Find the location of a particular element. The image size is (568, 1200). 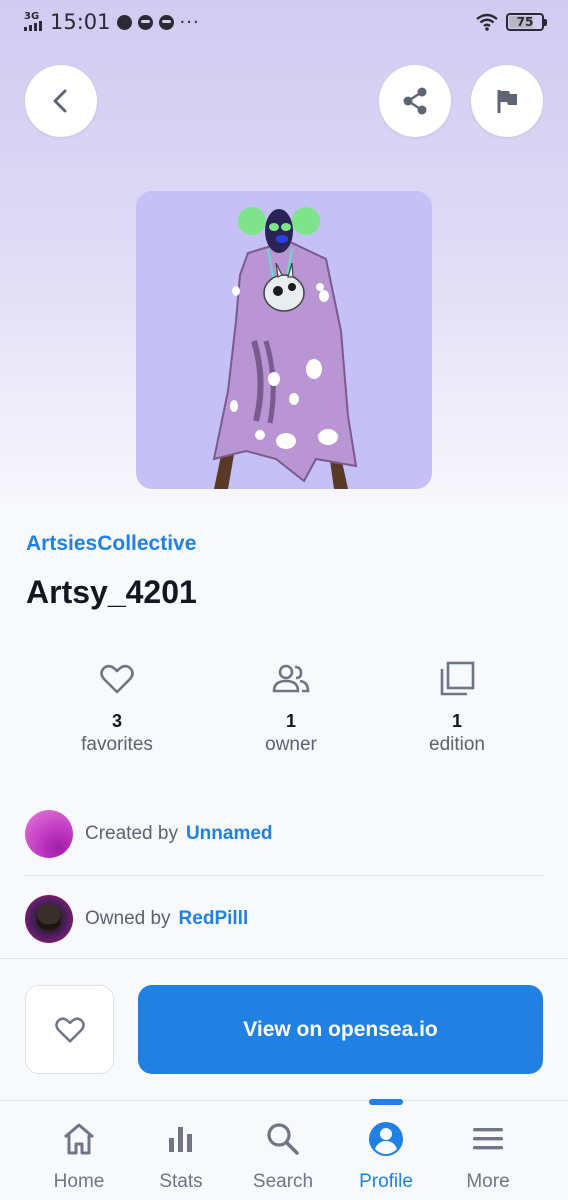

network-type: 3G is located at coordinates (32, 16).